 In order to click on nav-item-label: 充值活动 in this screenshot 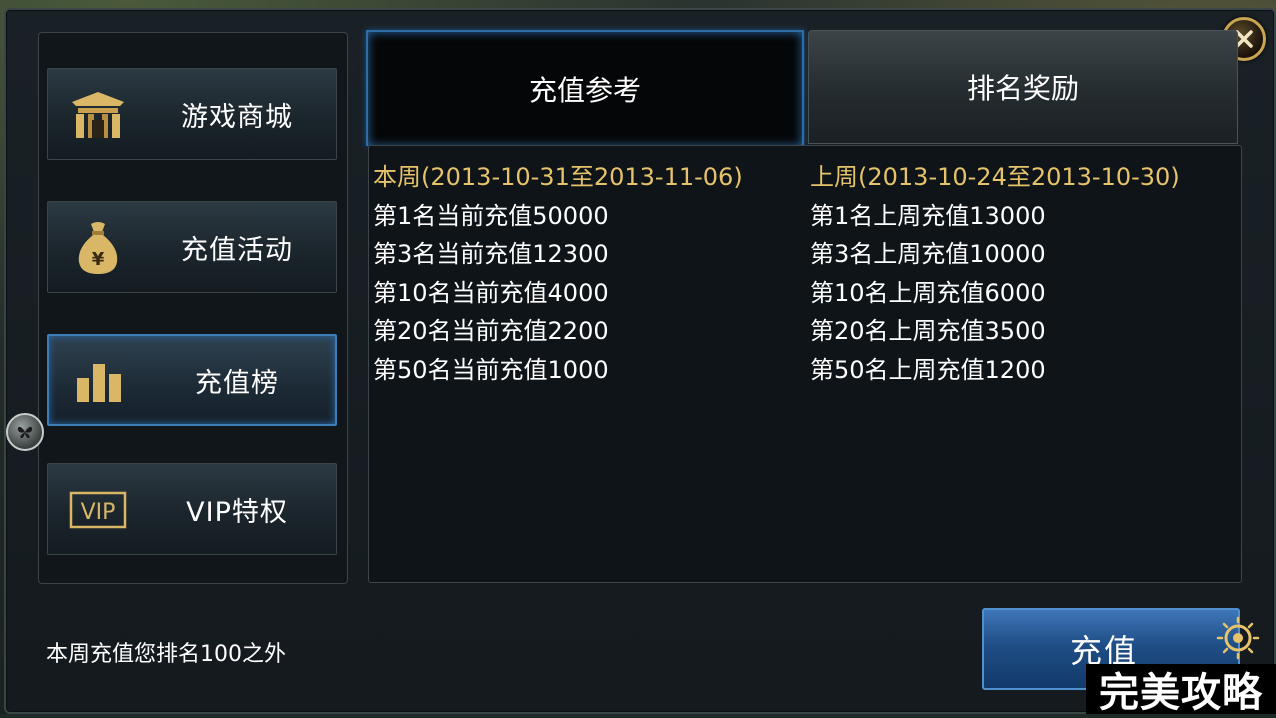, I will do `click(237, 250)`.